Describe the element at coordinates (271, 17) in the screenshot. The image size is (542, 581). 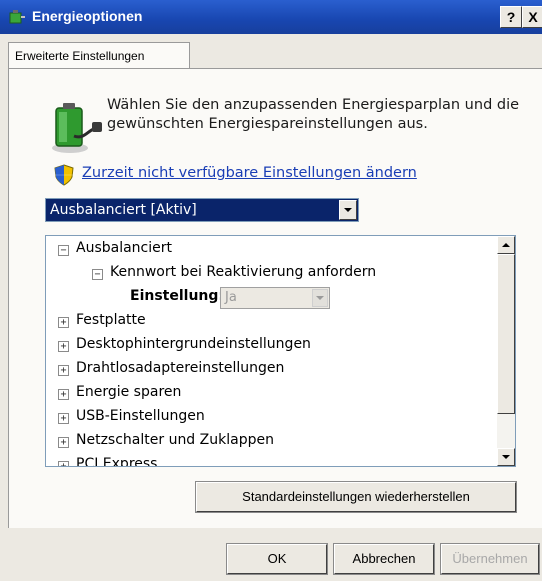
I see `title-bar: Energieoptionen ? X` at that location.